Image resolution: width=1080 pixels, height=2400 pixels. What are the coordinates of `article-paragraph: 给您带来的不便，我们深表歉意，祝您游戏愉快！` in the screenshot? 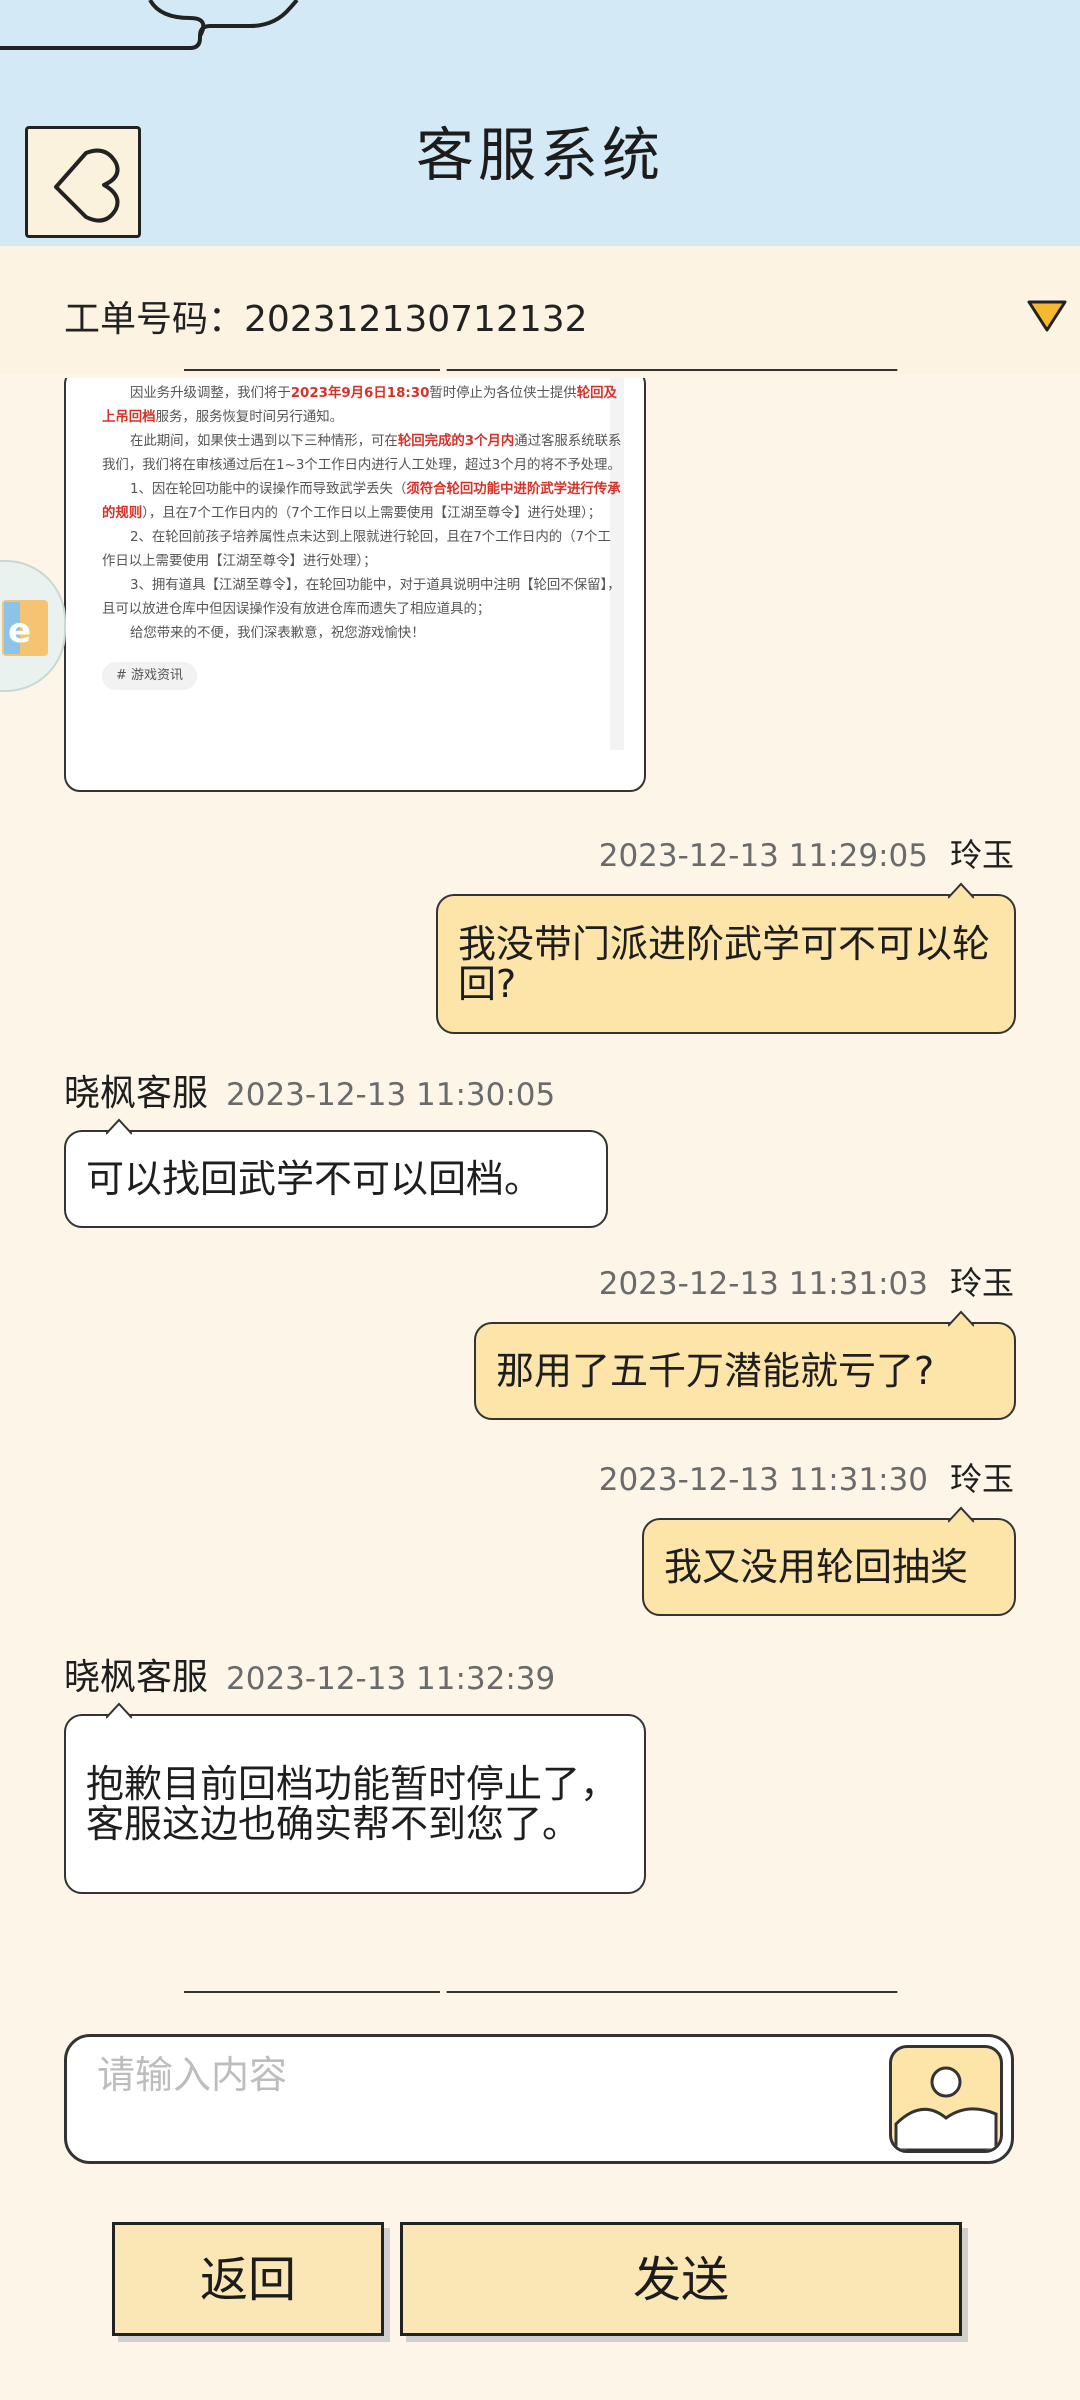 It's located at (277, 633).